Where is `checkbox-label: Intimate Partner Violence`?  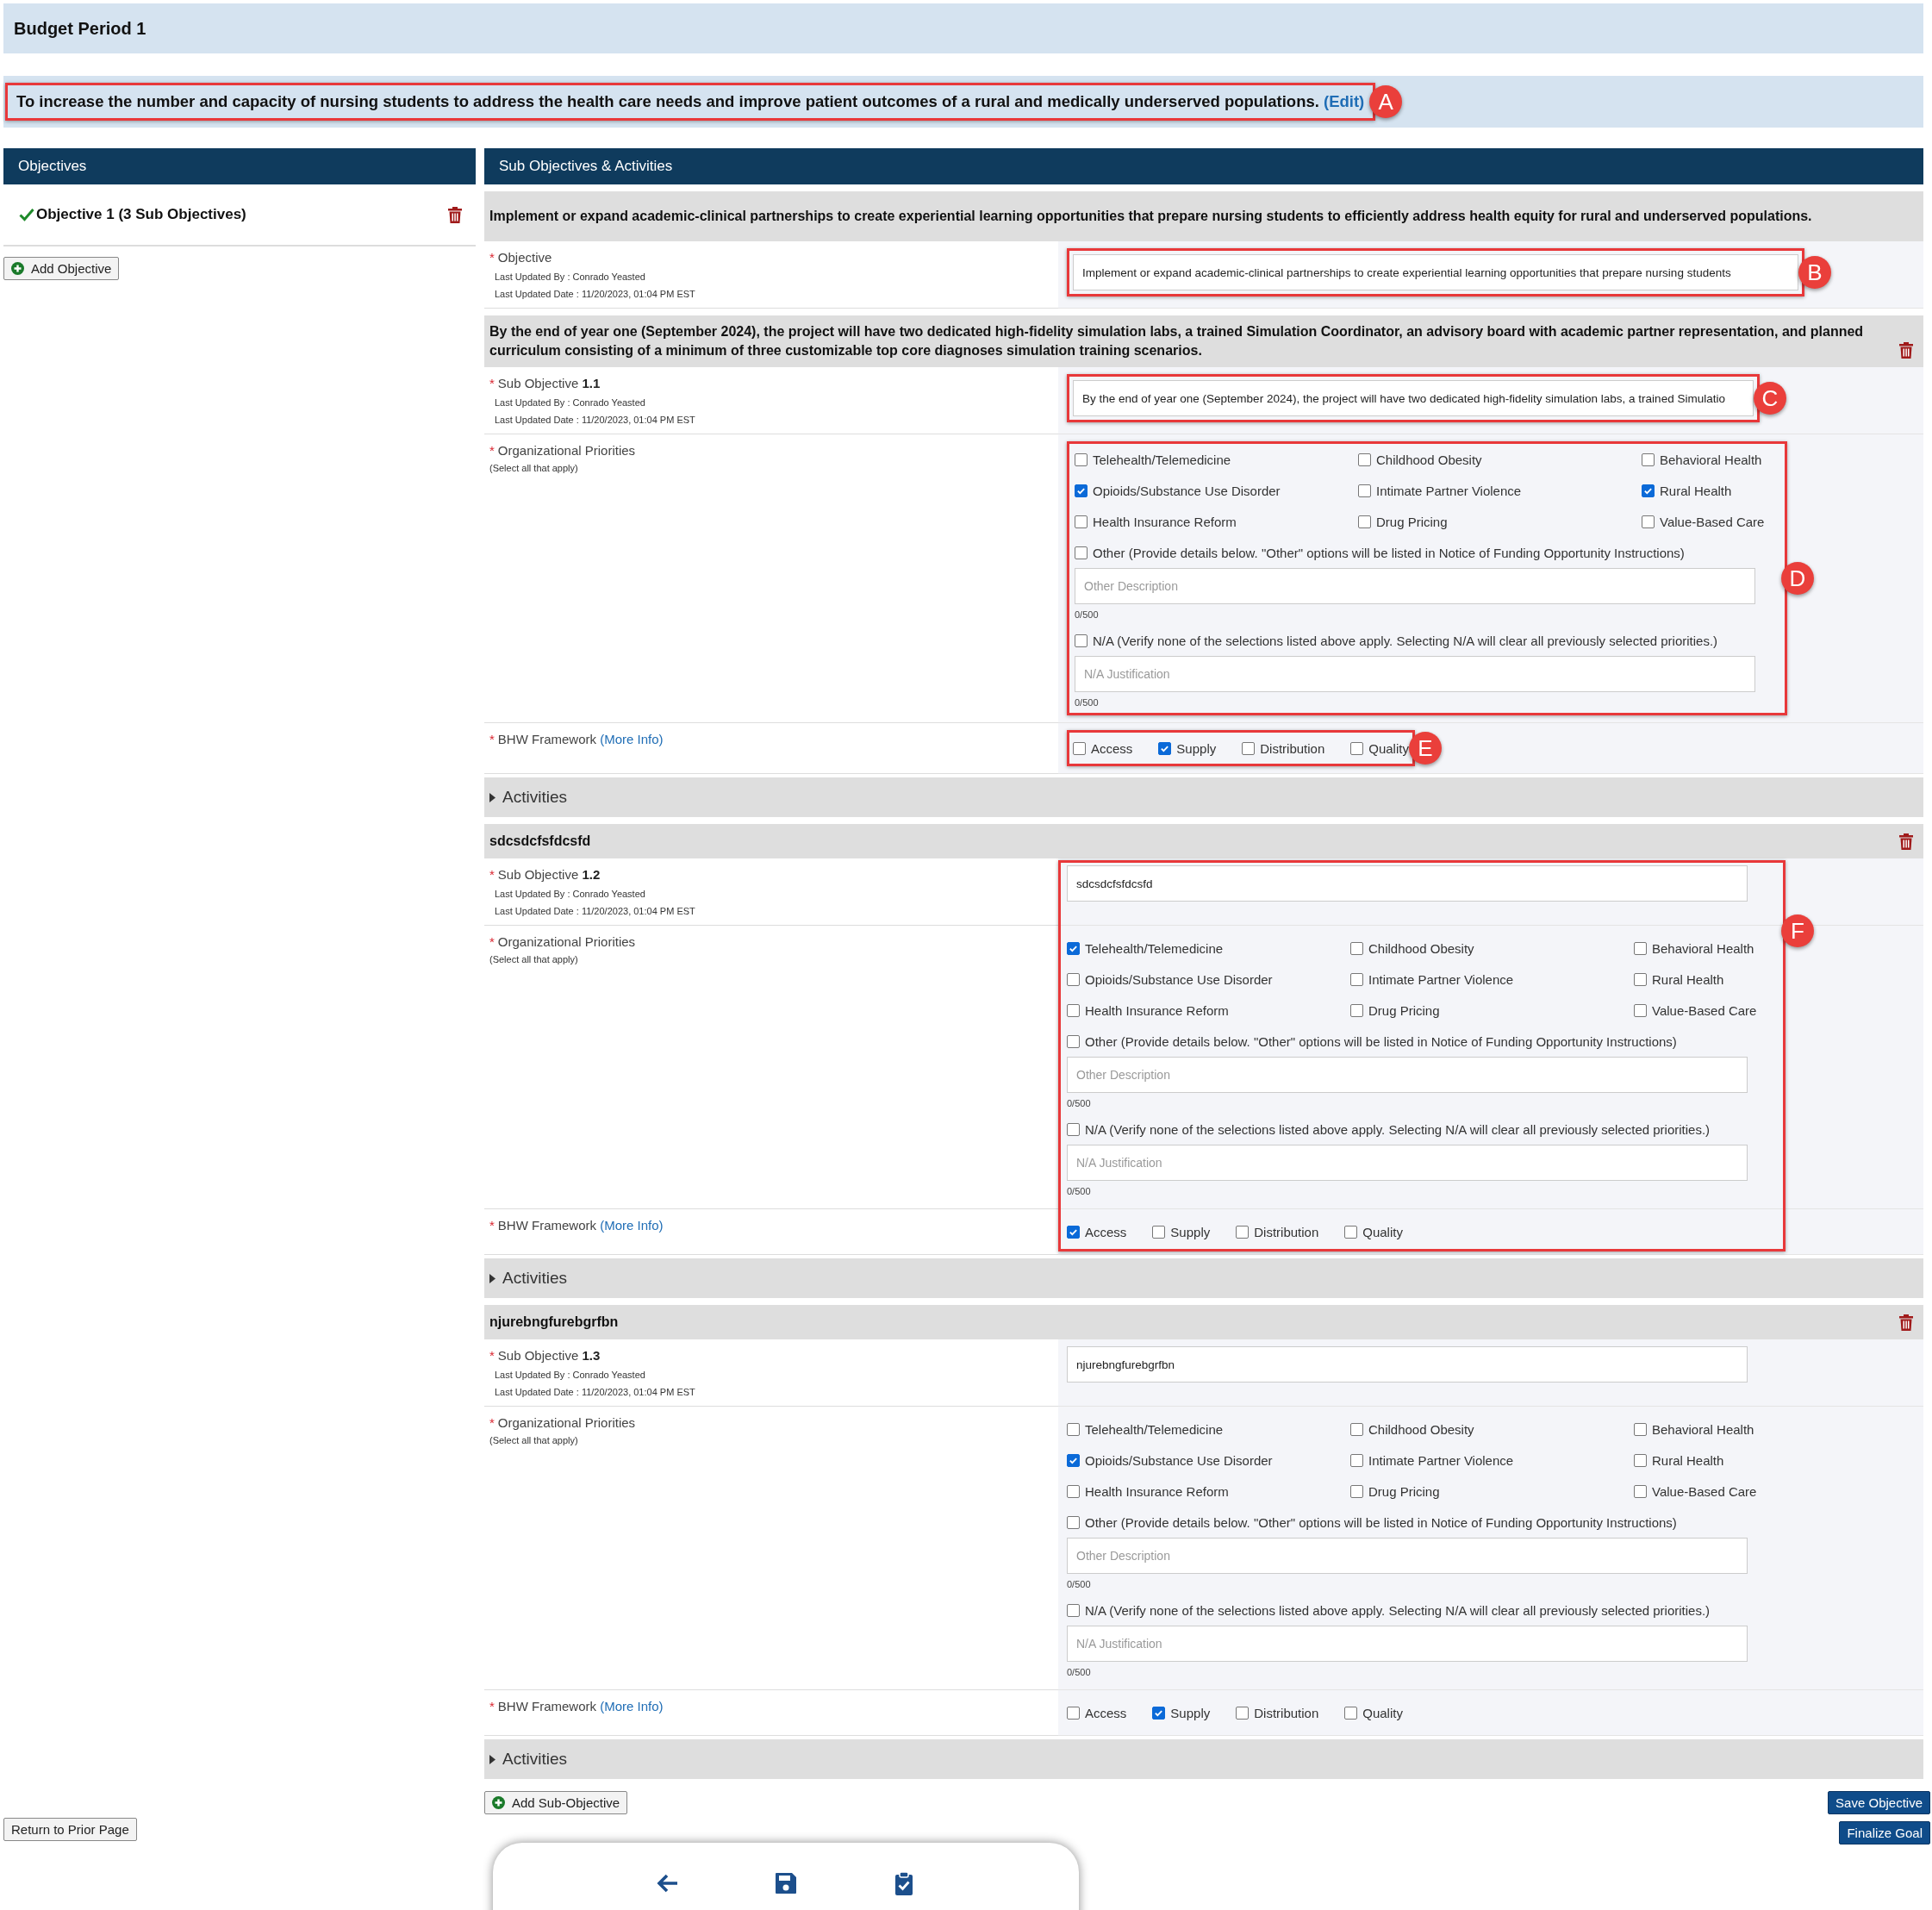
checkbox-label: Intimate Partner Violence is located at coordinates (1441, 1460).